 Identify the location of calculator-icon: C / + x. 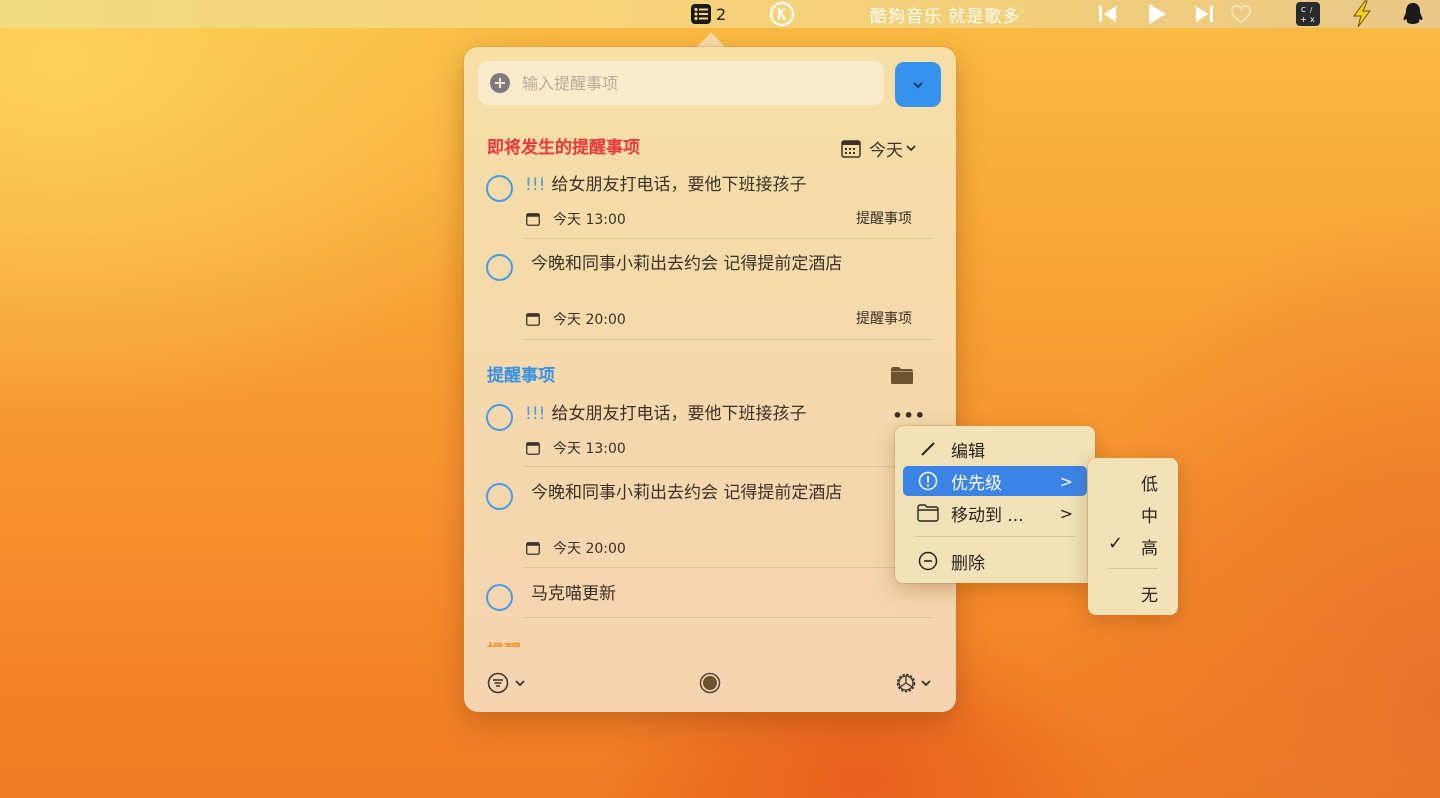
(1308, 14).